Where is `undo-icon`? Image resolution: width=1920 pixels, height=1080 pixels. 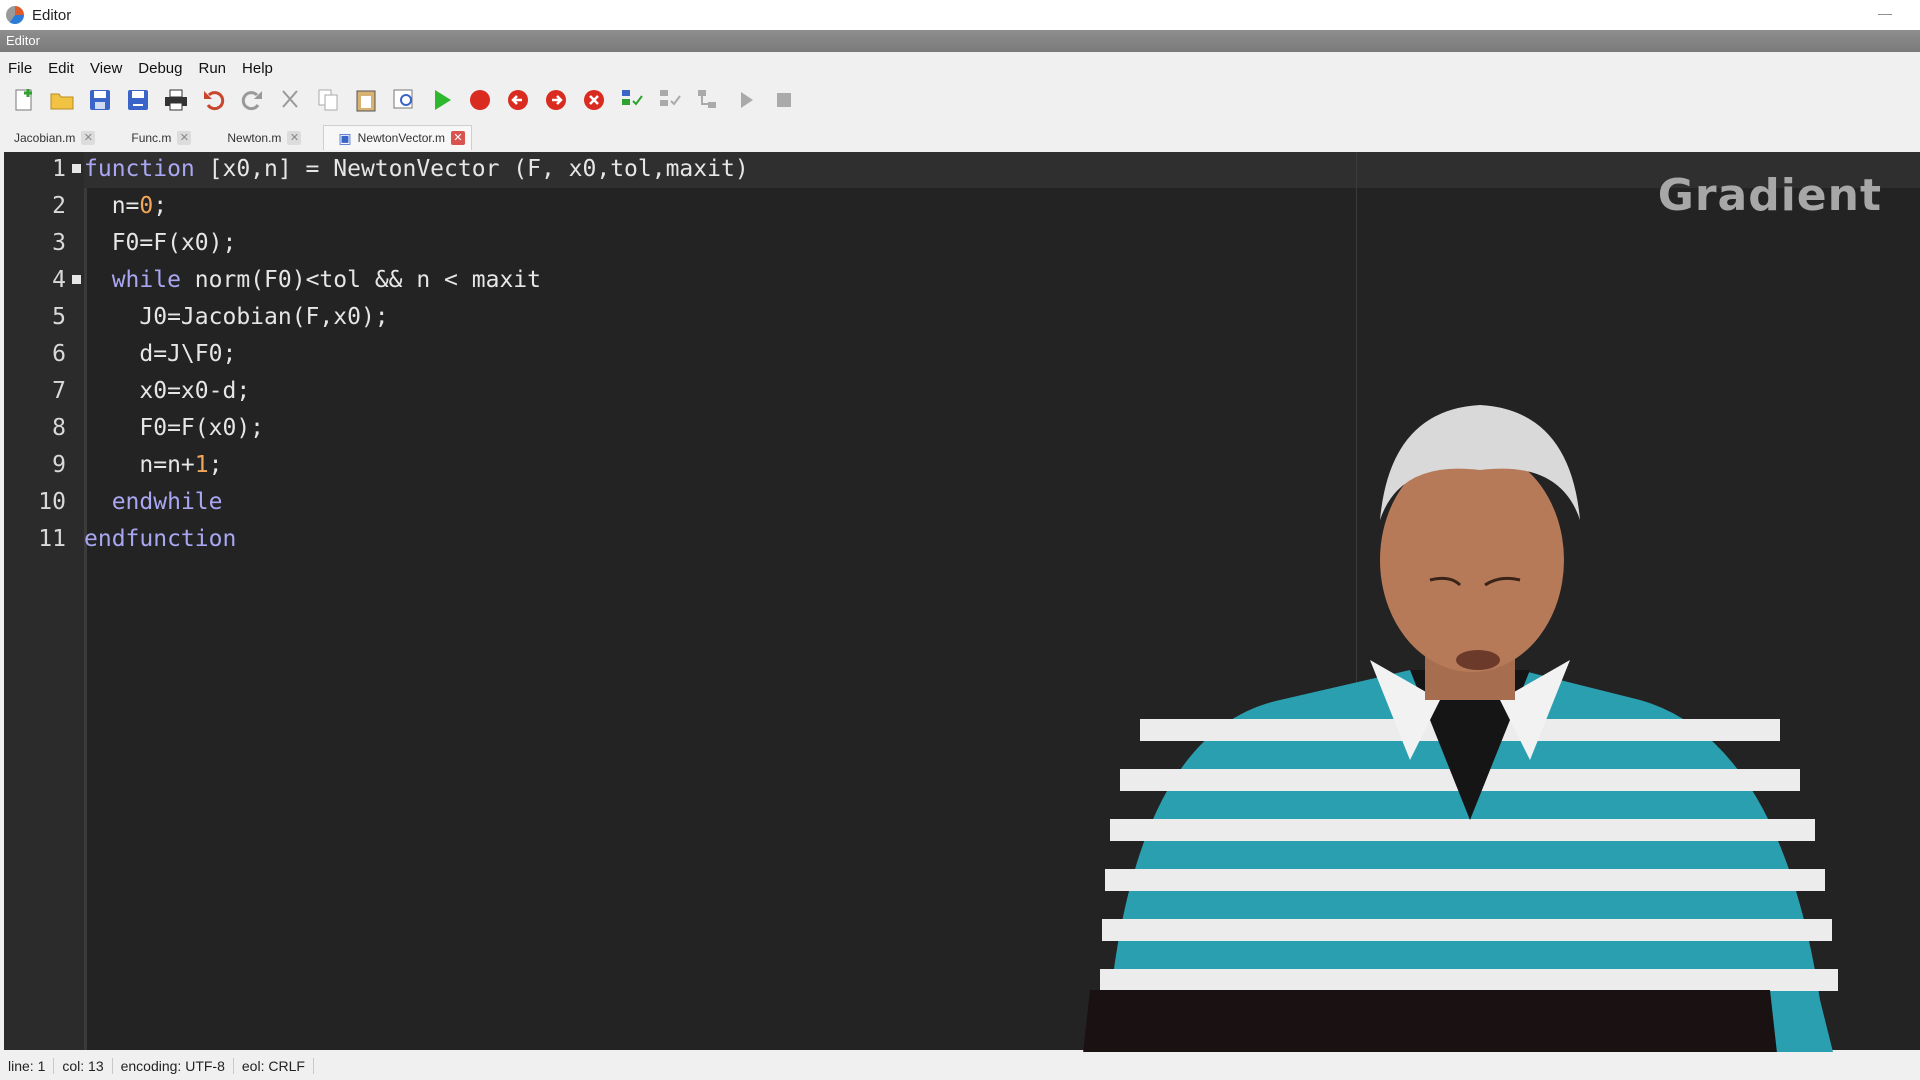
undo-icon is located at coordinates (214, 100).